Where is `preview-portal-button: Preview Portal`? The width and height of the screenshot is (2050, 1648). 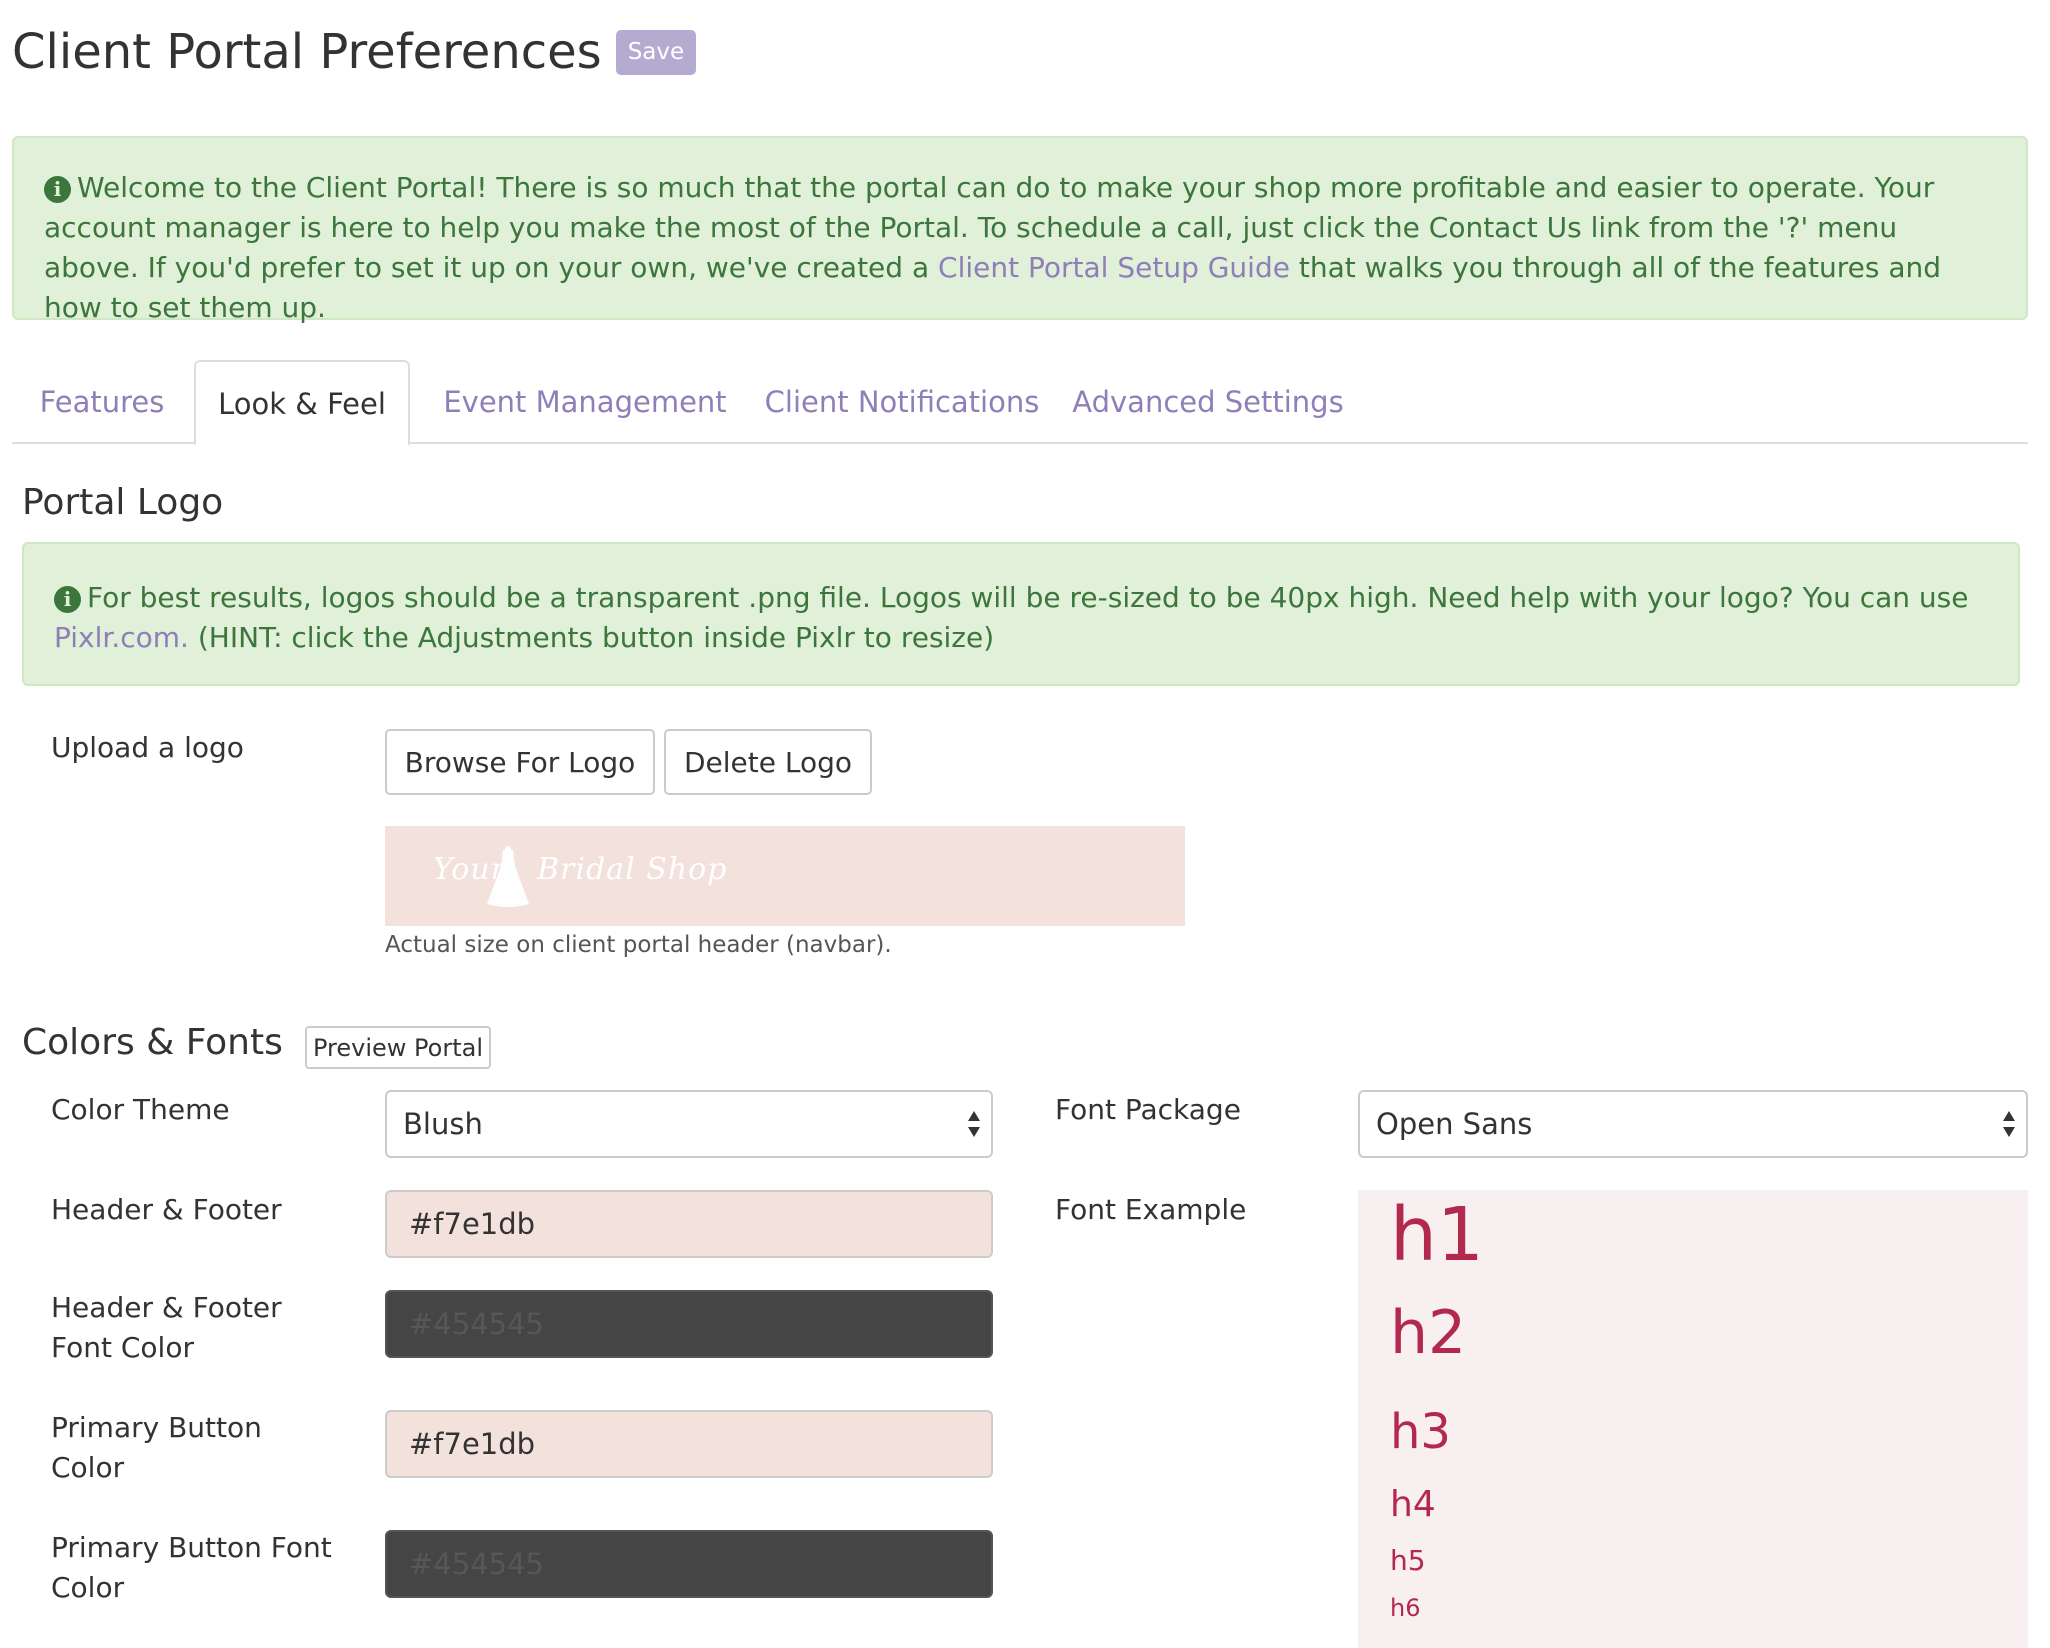 preview-portal-button: Preview Portal is located at coordinates (398, 1047).